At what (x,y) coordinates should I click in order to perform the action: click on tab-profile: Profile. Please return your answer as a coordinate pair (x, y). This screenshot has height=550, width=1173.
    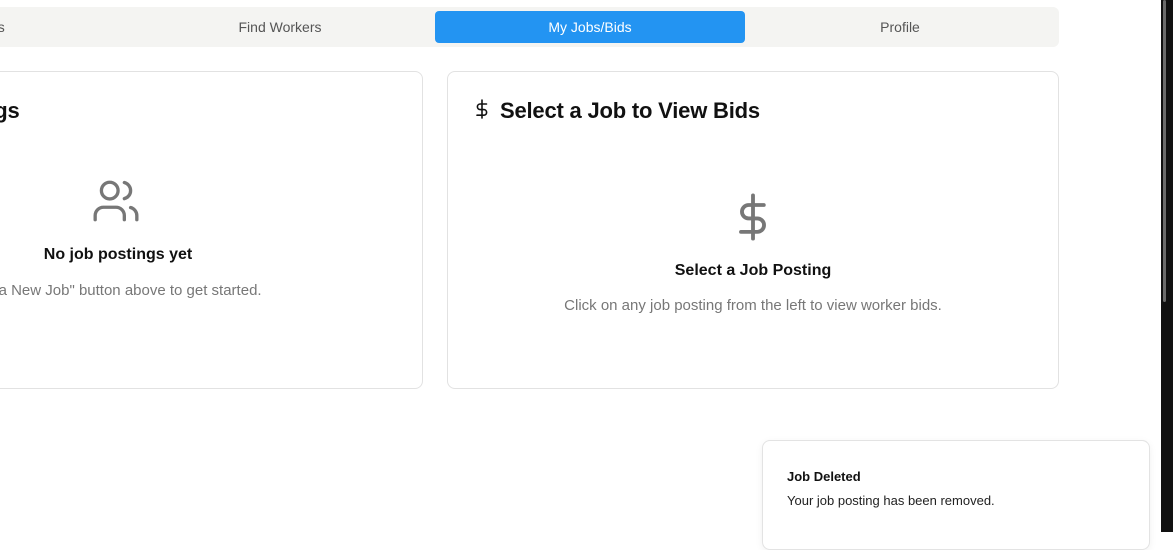
    Looking at the image, I should click on (900, 27).